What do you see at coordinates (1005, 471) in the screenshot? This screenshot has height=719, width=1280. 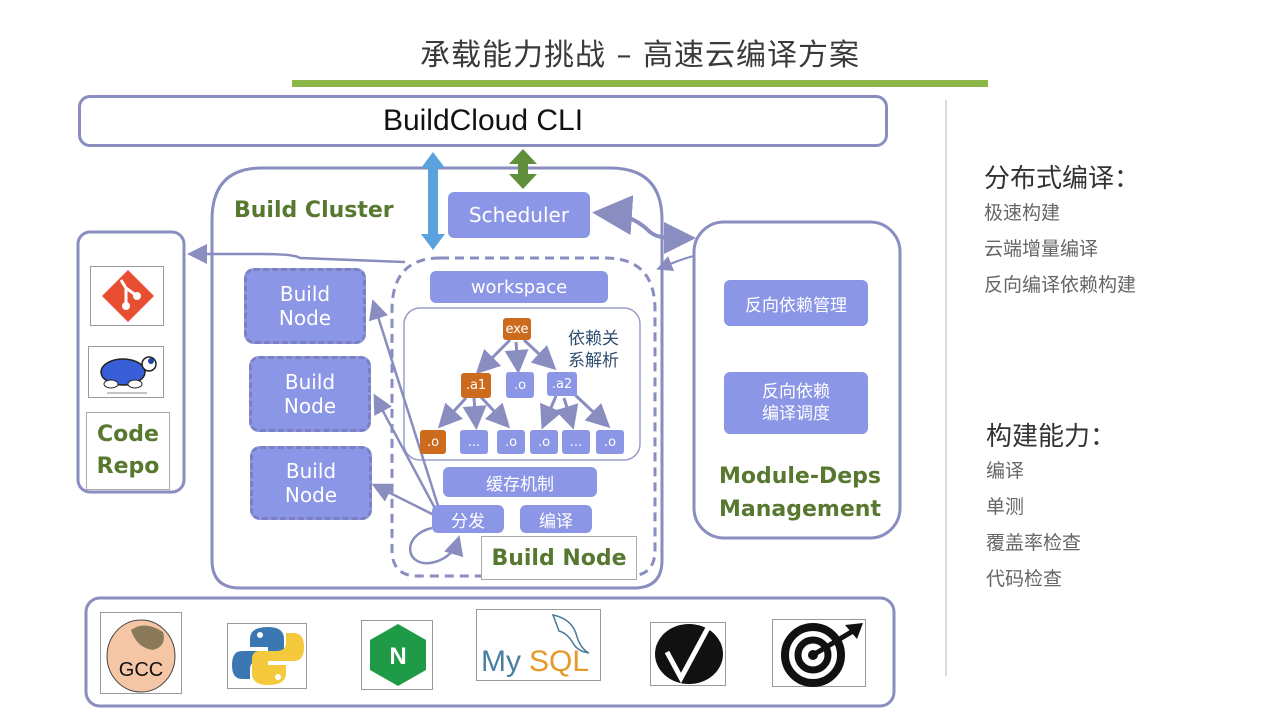 I see `sidebar-item: 编译` at bounding box center [1005, 471].